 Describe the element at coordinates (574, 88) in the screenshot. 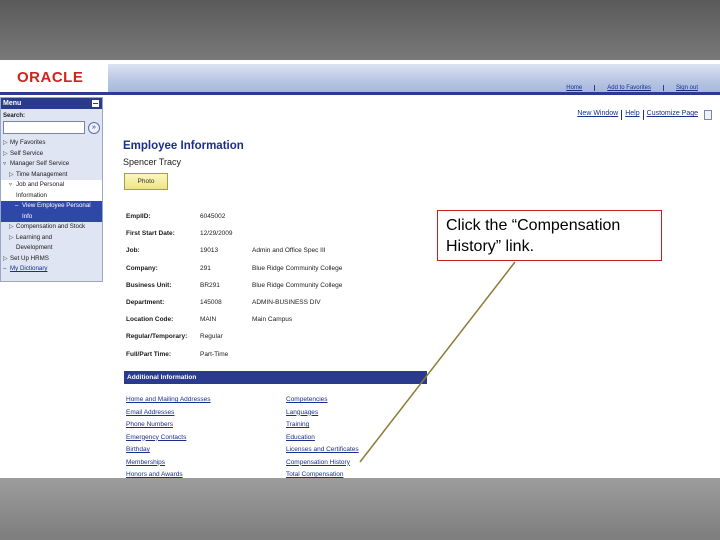

I see `home-link: Home` at that location.